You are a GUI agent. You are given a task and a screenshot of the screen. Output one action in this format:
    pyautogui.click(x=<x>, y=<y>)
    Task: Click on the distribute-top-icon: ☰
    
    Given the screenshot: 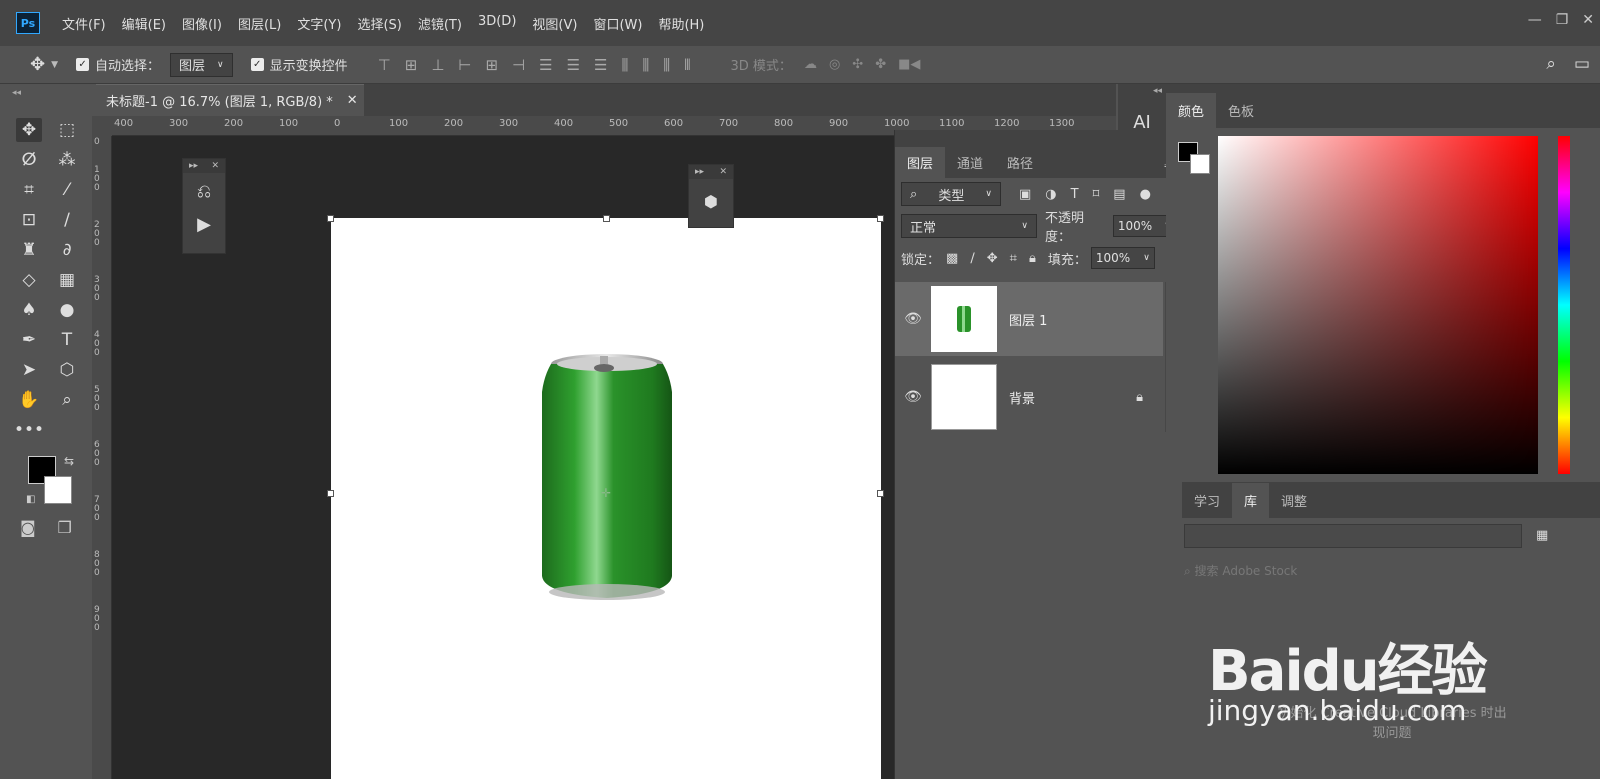 What is the action you would take?
    pyautogui.click(x=545, y=65)
    